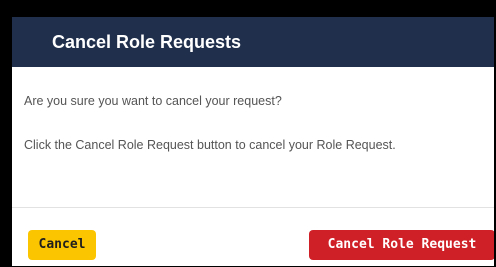 The width and height of the screenshot is (496, 267). Describe the element at coordinates (402, 245) in the screenshot. I see `cancel-role-request-button: Cancel Role Request` at that location.